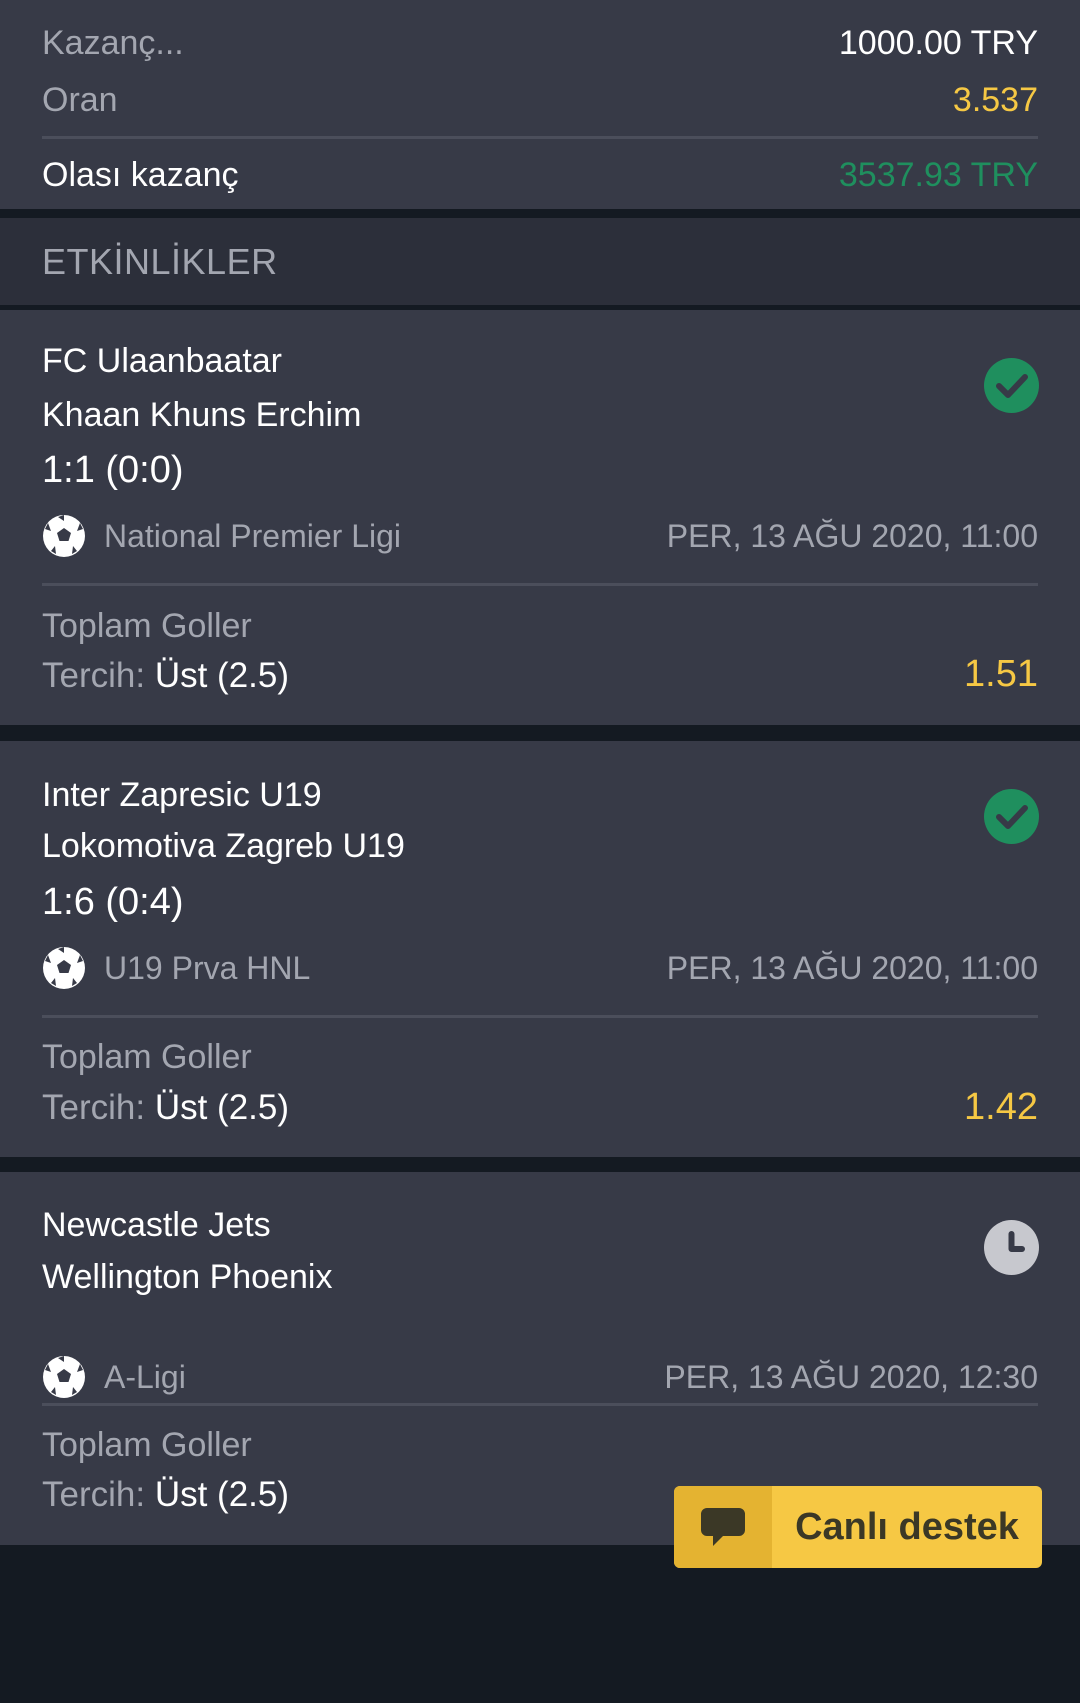  What do you see at coordinates (1001, 674) in the screenshot?
I see `selection-odd: 1.51` at bounding box center [1001, 674].